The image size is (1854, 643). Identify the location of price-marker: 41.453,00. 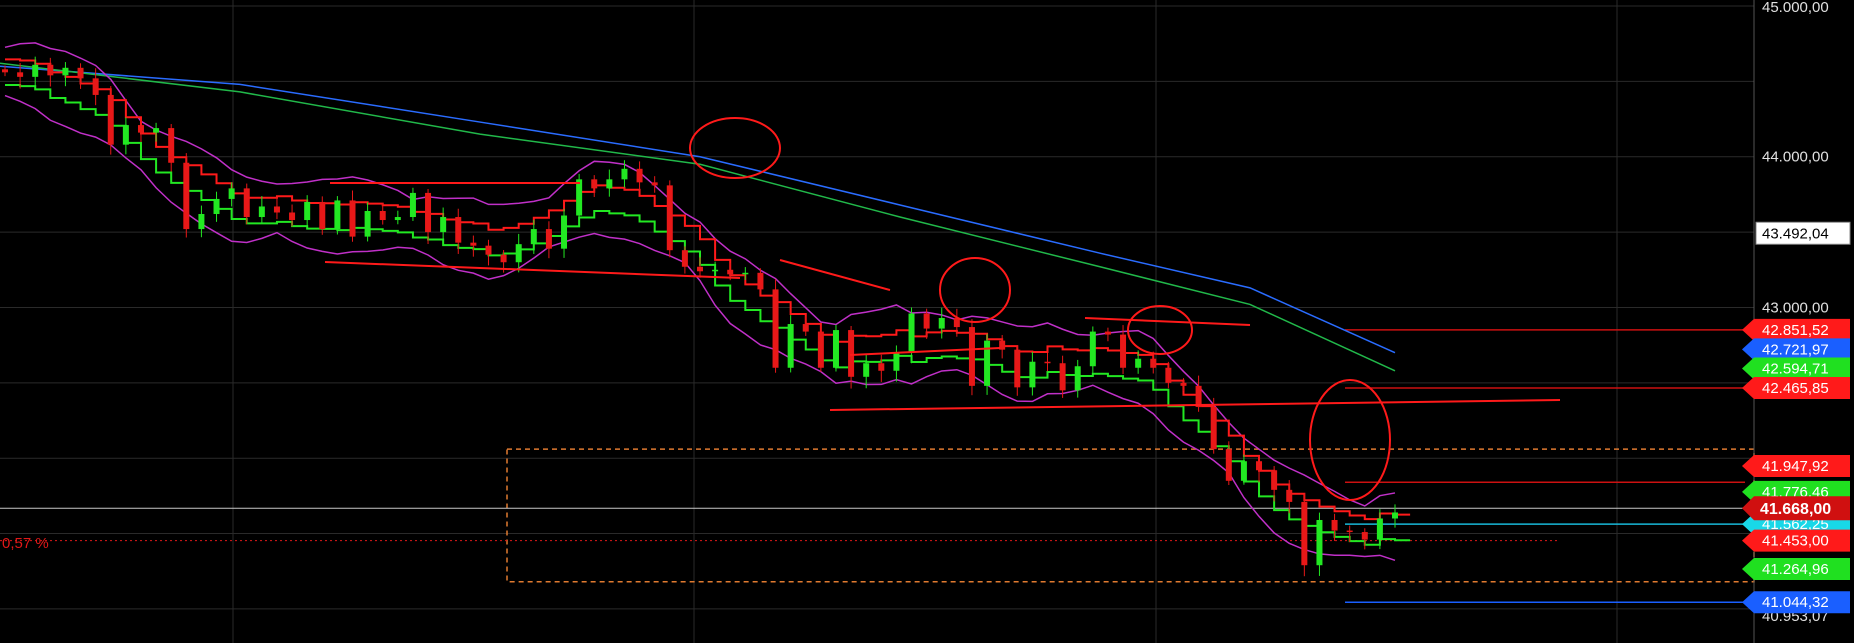
(1796, 540).